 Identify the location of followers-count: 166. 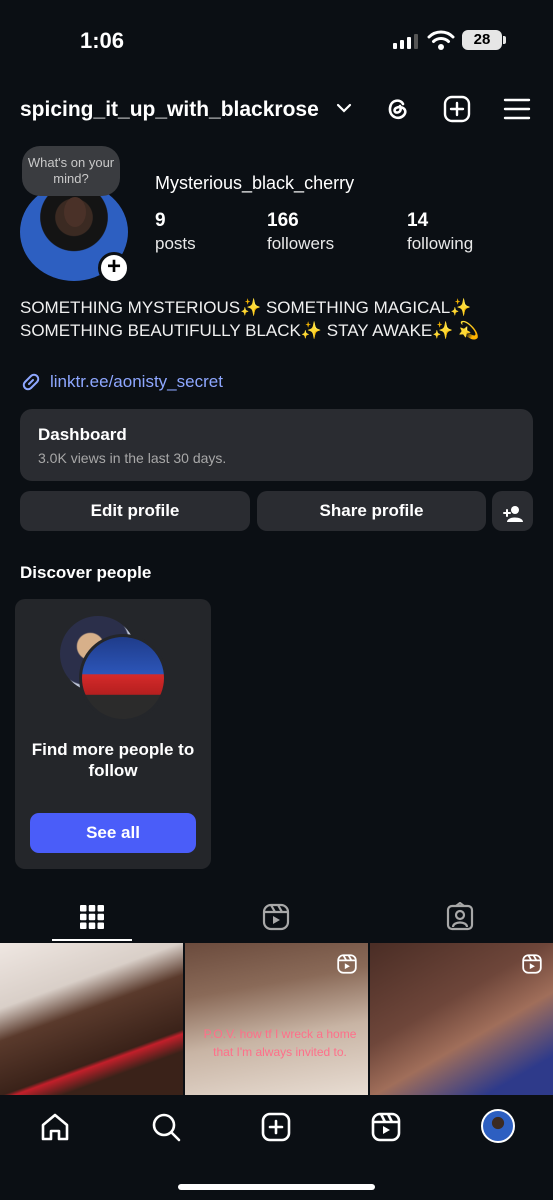
(283, 220).